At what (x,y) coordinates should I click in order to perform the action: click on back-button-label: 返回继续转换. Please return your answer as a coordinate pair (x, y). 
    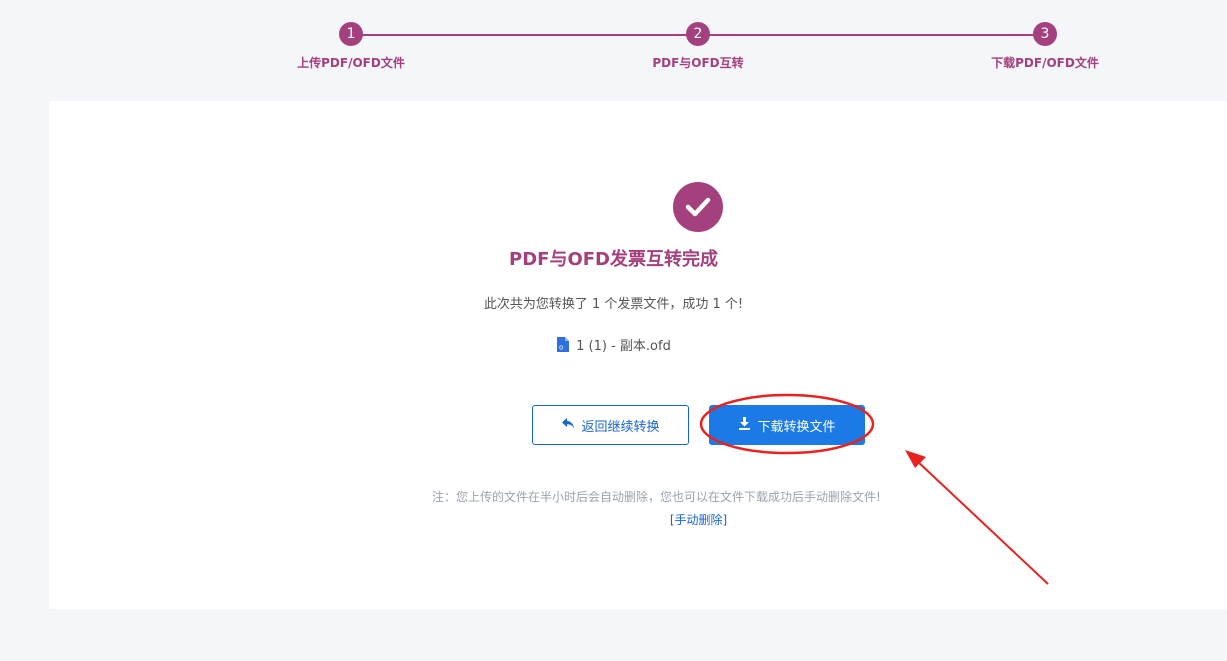
    Looking at the image, I should click on (620, 427).